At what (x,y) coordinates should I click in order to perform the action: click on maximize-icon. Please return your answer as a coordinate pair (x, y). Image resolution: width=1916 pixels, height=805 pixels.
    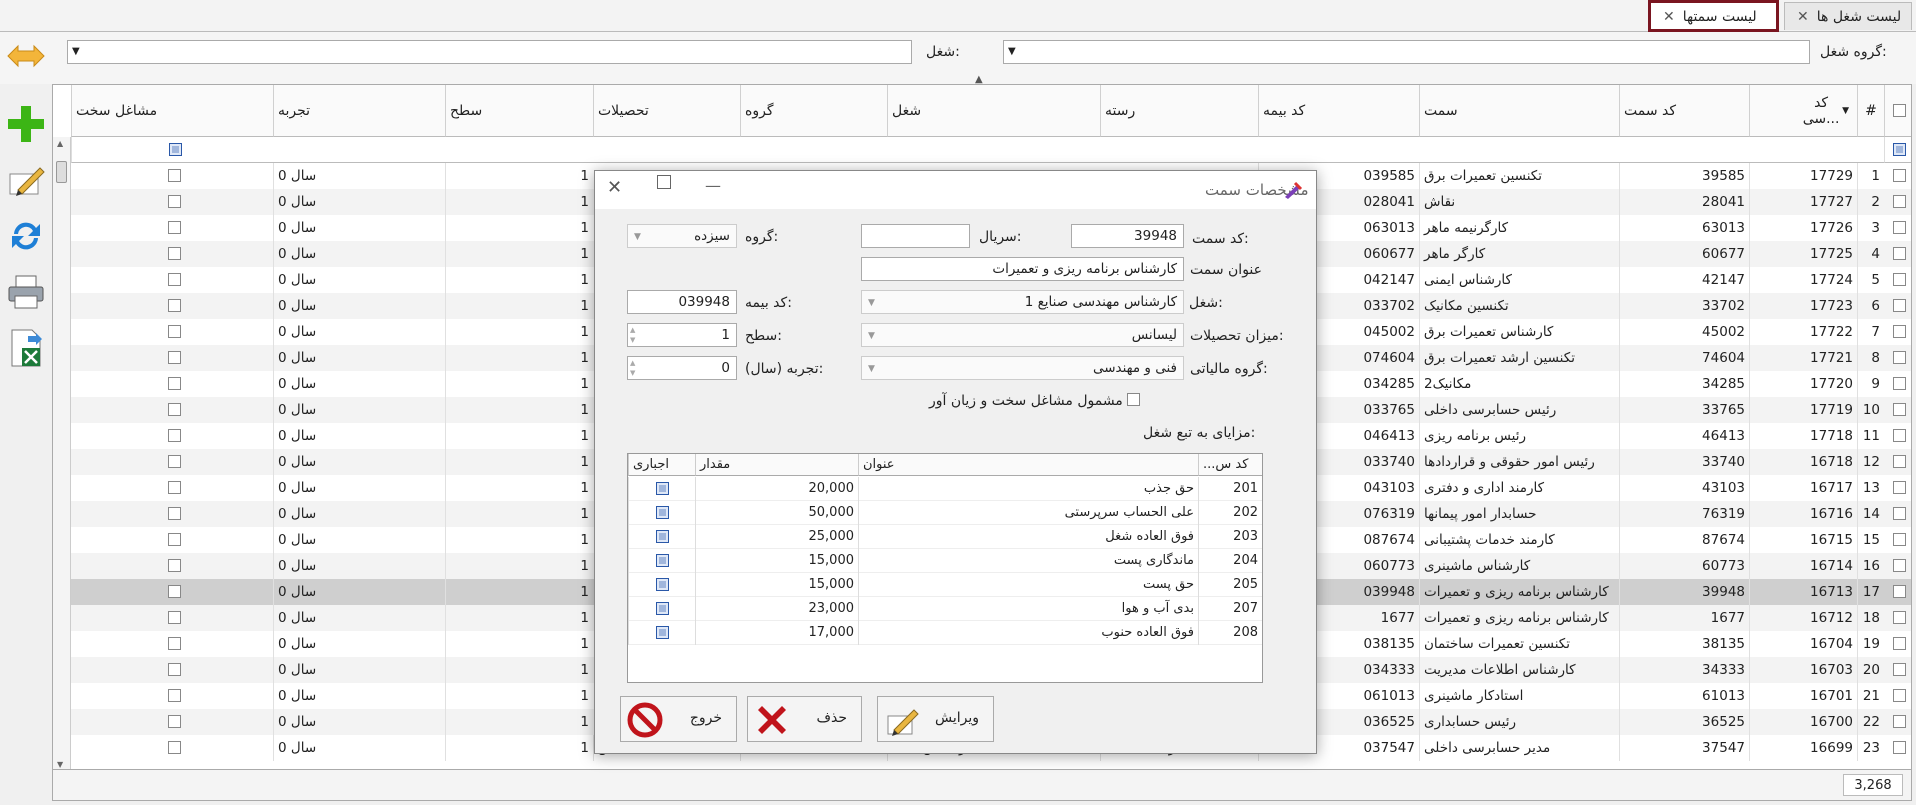
    Looking at the image, I should click on (664, 182).